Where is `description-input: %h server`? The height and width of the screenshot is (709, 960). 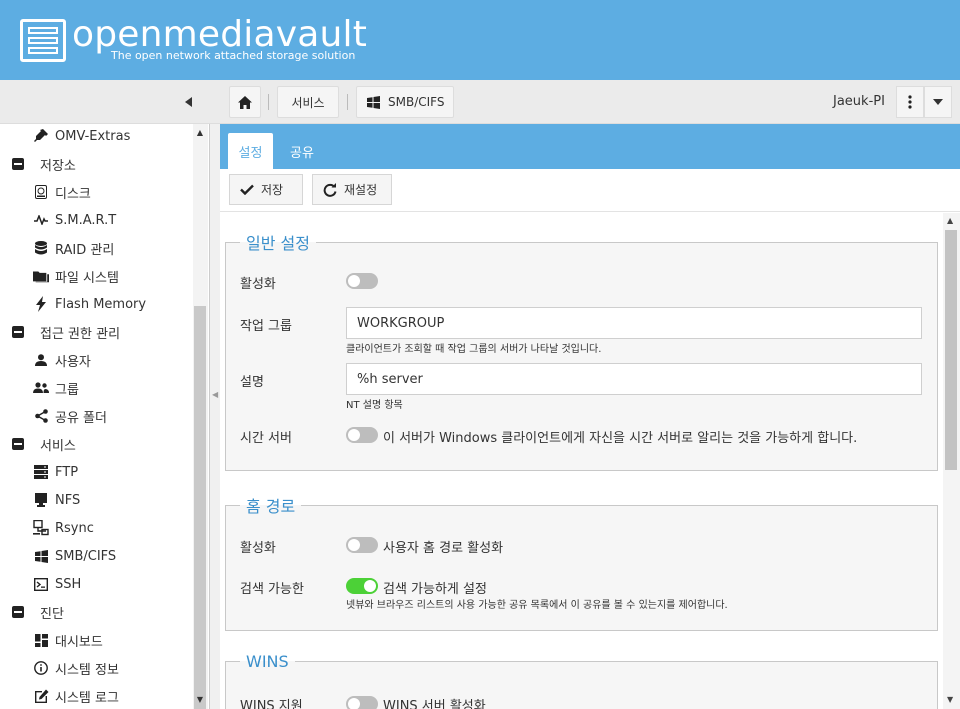 description-input: %h server is located at coordinates (634, 379).